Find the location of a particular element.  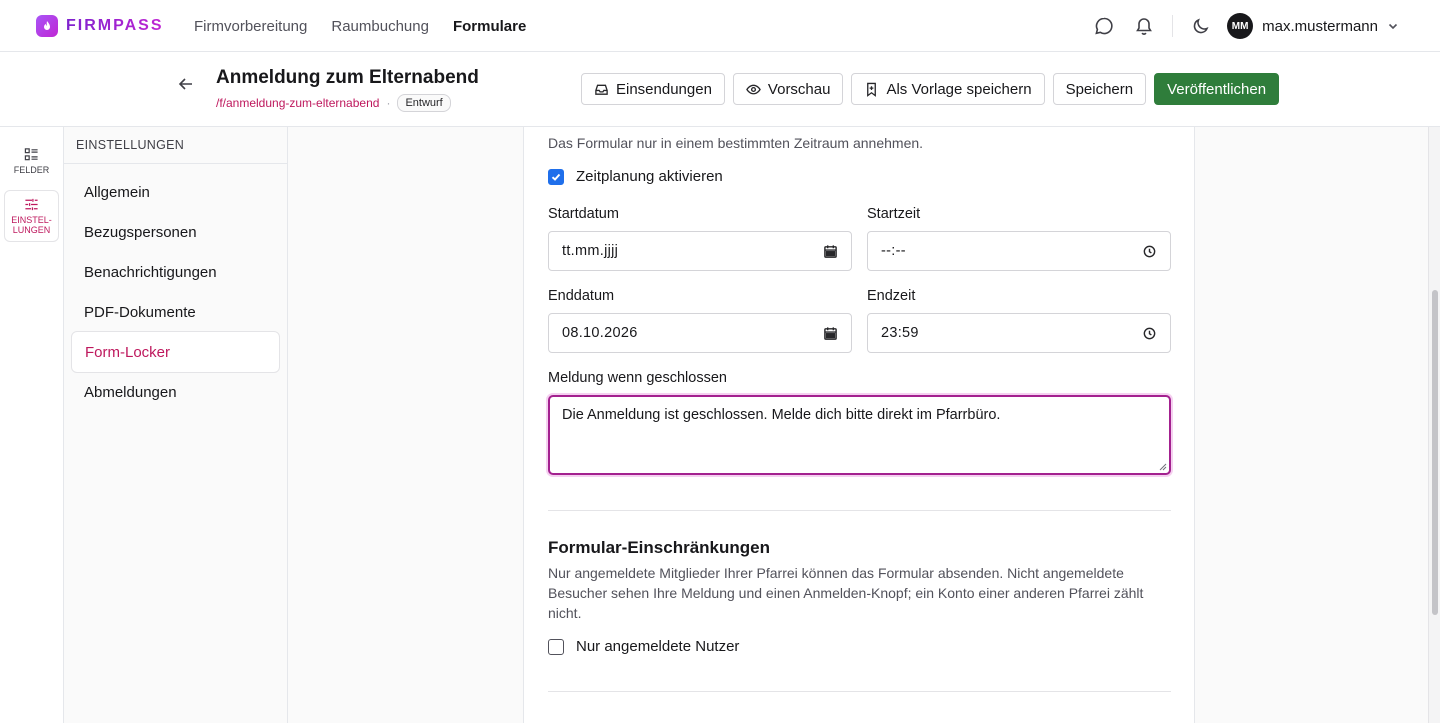

schedule-enable-row: Zeitplanung aktivieren is located at coordinates (635, 176).